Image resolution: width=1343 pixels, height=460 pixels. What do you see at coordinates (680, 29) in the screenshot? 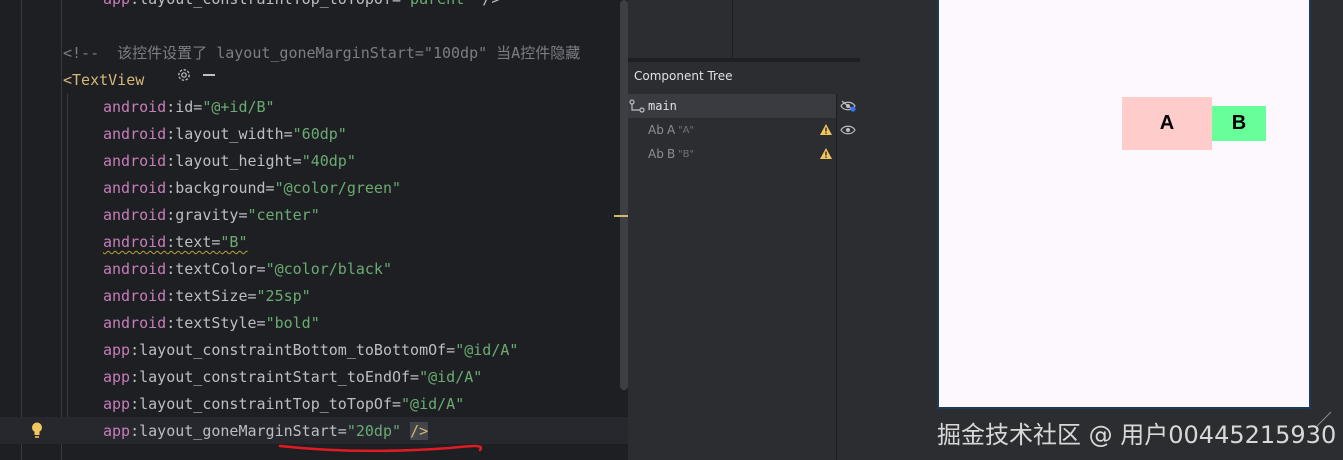
I see `palette-list` at bounding box center [680, 29].